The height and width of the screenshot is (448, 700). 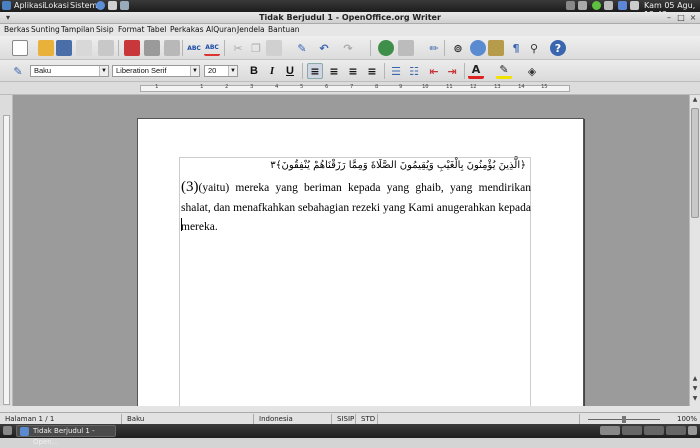 I want to click on underline-icon: U, so click(x=290, y=71).